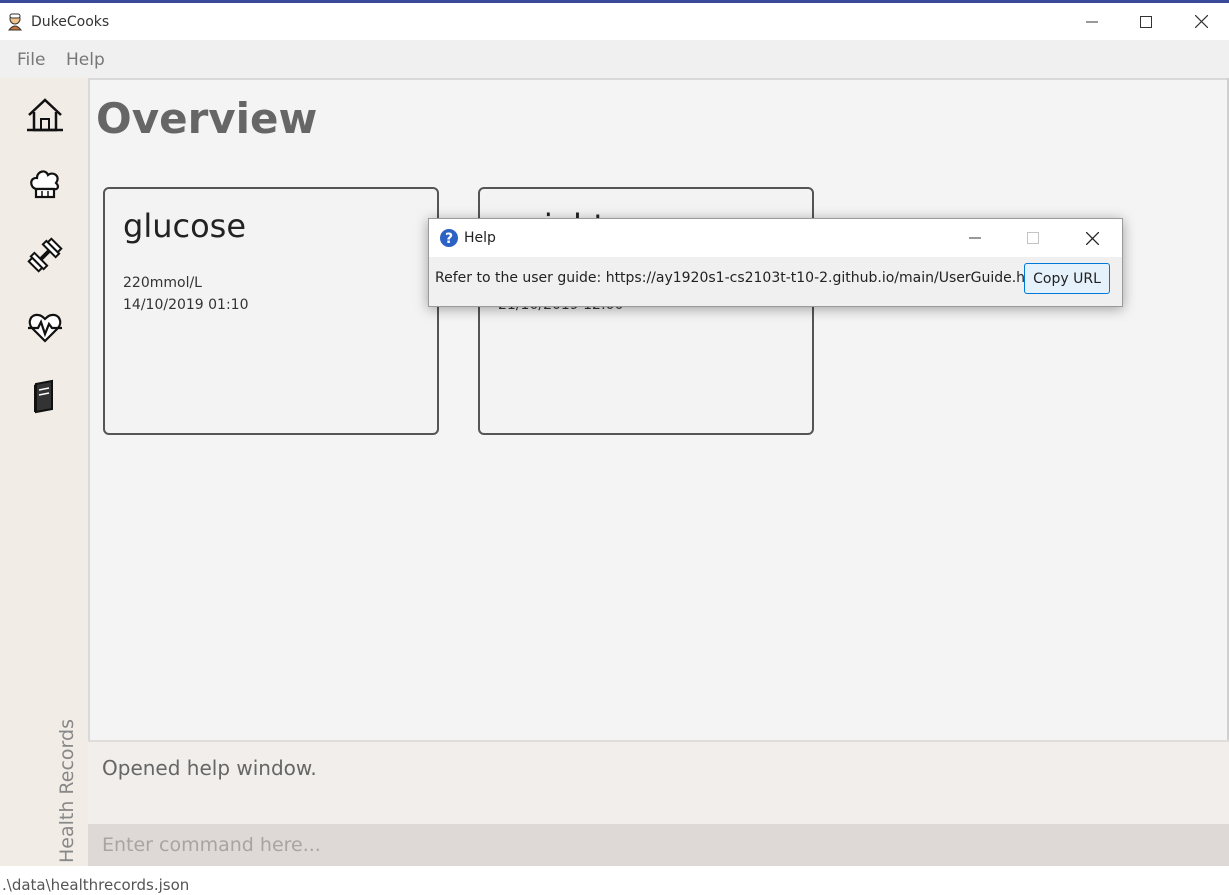 The width and height of the screenshot is (1229, 895). What do you see at coordinates (271, 311) in the screenshot?
I see `record-card-glucose: glucose 220mmol/L 14/10/2019 01:10` at bounding box center [271, 311].